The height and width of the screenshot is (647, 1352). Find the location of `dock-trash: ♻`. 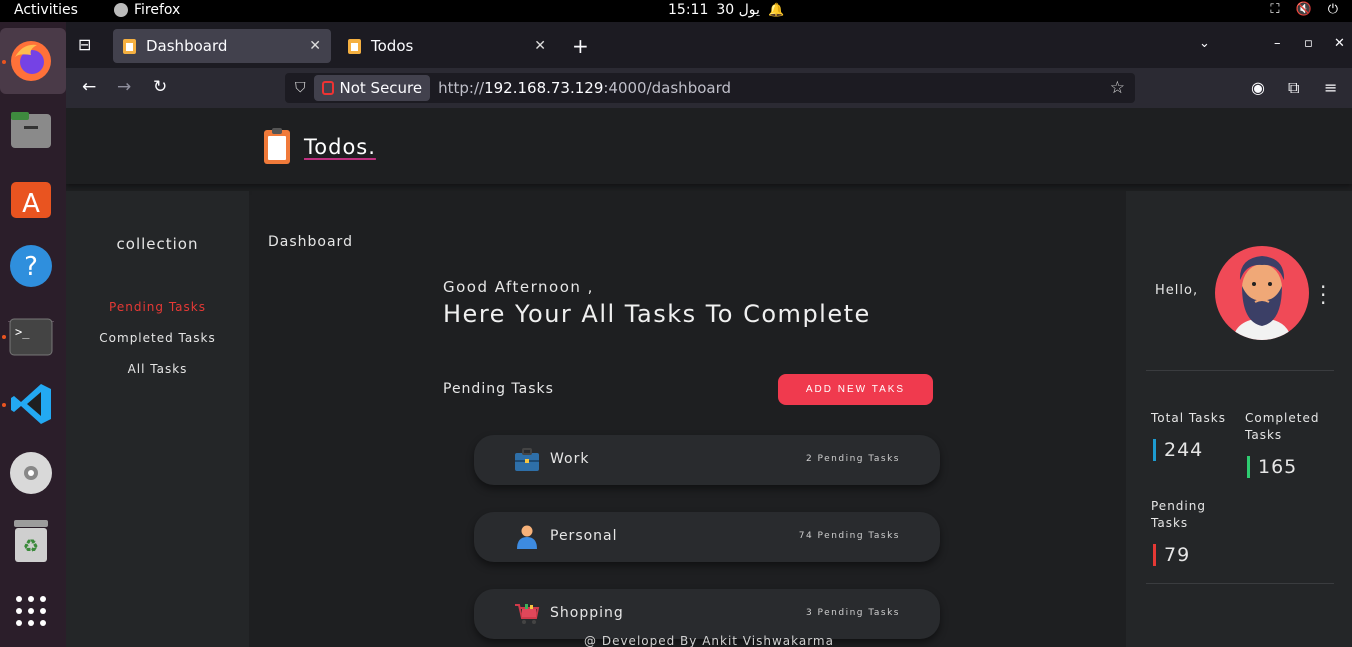

dock-trash: ♻ is located at coordinates (31, 541).